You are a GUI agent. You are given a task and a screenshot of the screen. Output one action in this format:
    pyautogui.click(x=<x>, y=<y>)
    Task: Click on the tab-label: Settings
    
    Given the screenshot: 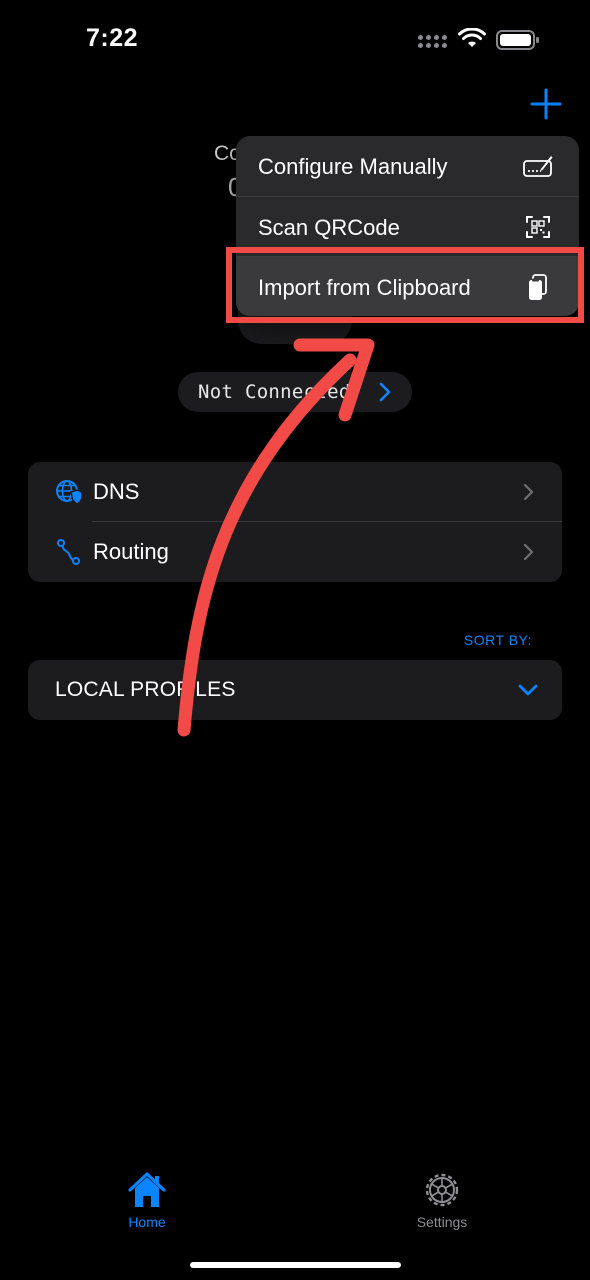 What is the action you would take?
    pyautogui.click(x=442, y=1222)
    